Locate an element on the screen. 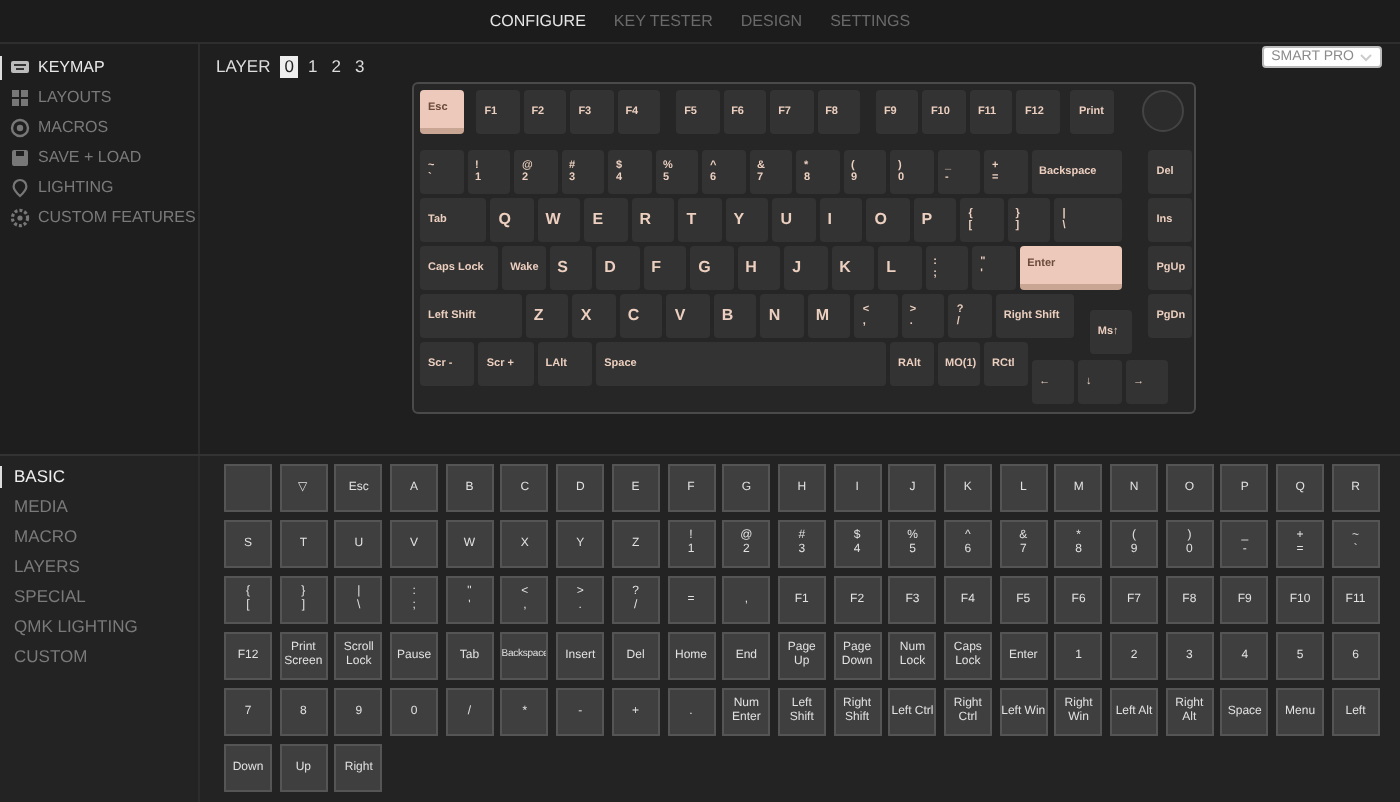 The image size is (1400, 802). category-item: MACRO is located at coordinates (99, 537).